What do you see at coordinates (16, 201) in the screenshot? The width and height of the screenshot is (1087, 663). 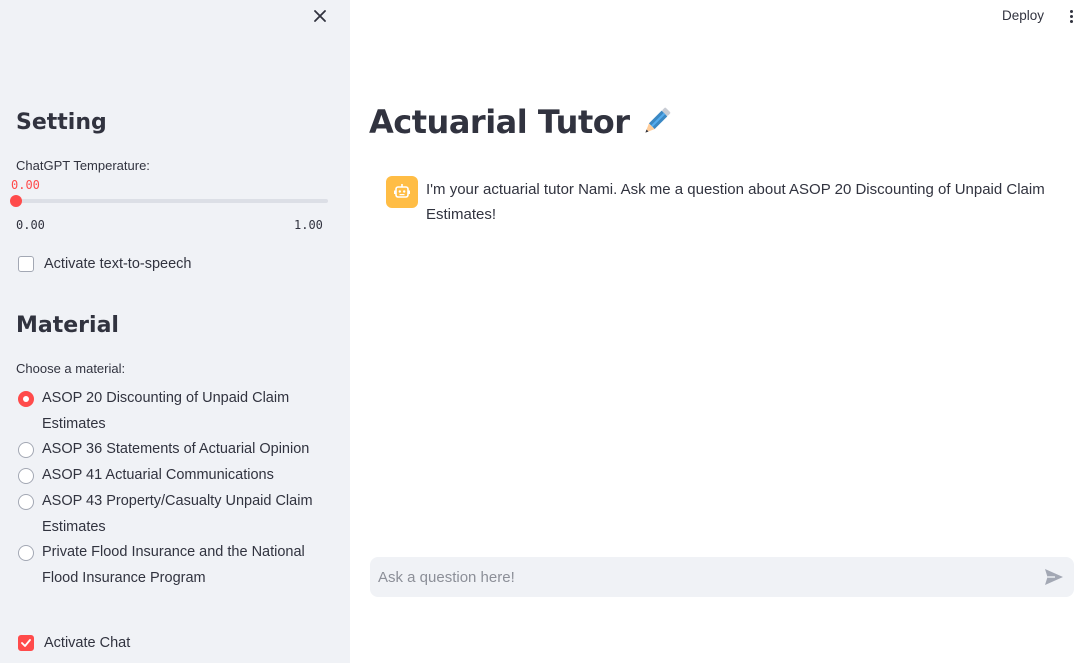 I see `temperature-slider-thumb` at bounding box center [16, 201].